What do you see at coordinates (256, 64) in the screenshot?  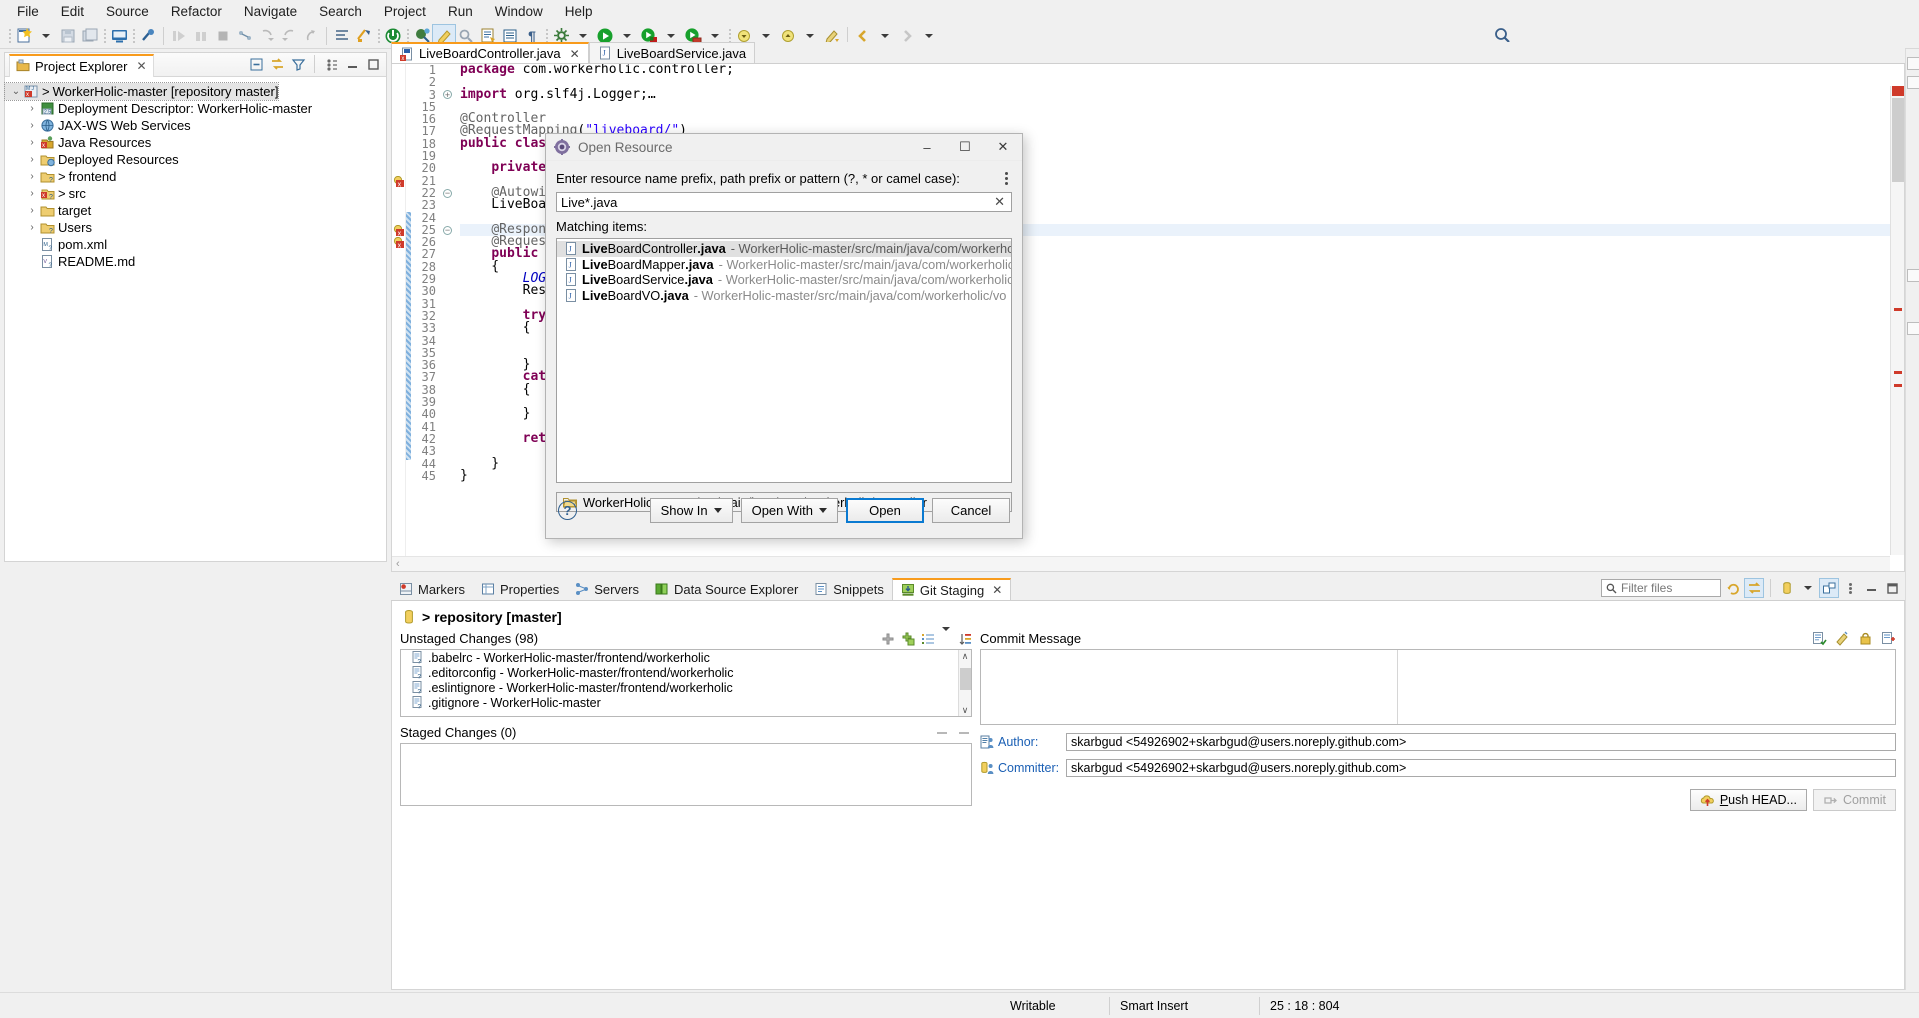 I see `collapse-all-icon` at bounding box center [256, 64].